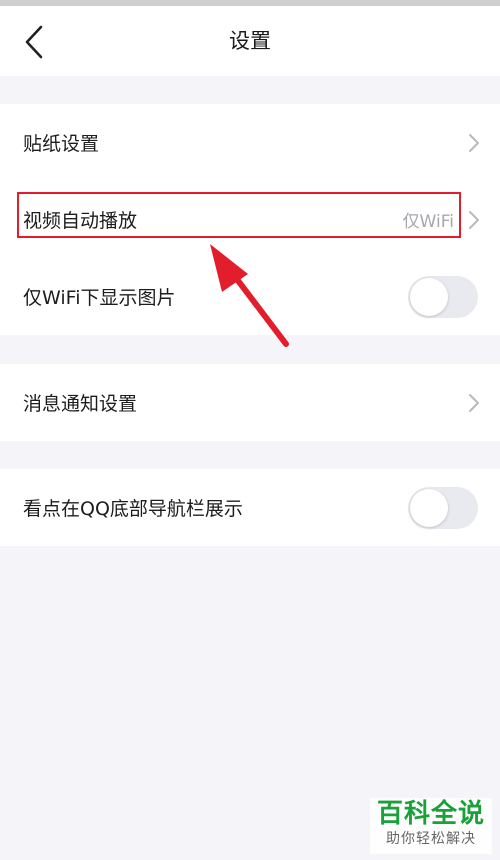  I want to click on watermark: 百科全说 助你轻松解决, so click(431, 826).